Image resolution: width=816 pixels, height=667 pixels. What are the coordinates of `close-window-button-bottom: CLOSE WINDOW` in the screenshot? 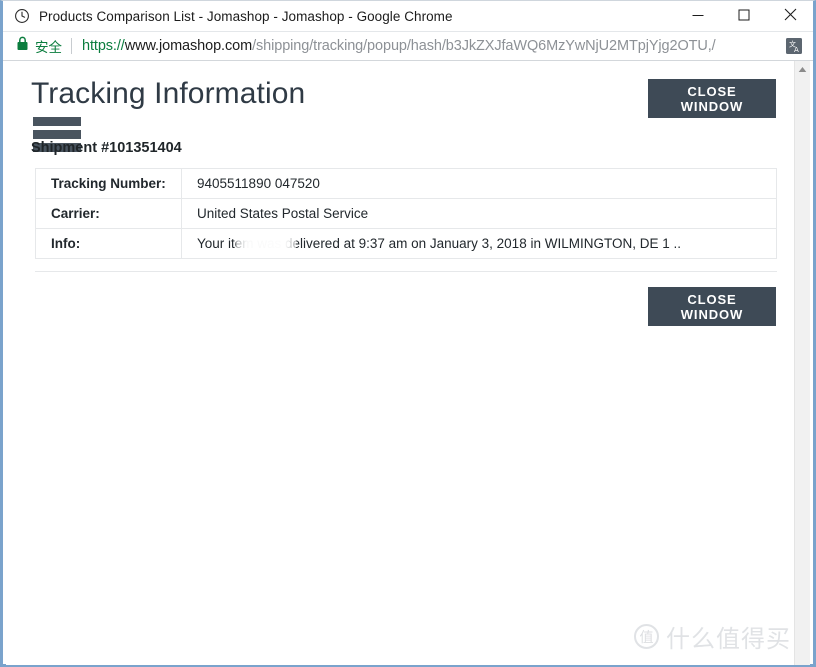 It's located at (712, 306).